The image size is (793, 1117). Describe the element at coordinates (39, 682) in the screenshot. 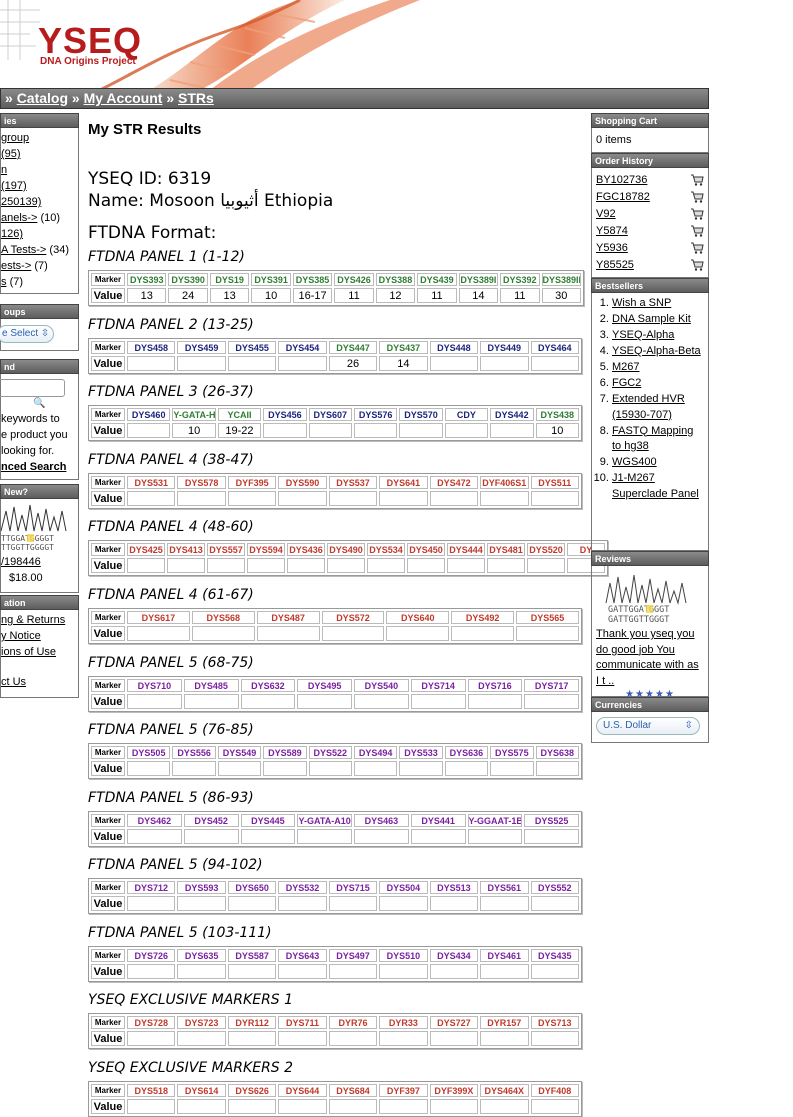

I see `info-link-contact: ct Us` at that location.